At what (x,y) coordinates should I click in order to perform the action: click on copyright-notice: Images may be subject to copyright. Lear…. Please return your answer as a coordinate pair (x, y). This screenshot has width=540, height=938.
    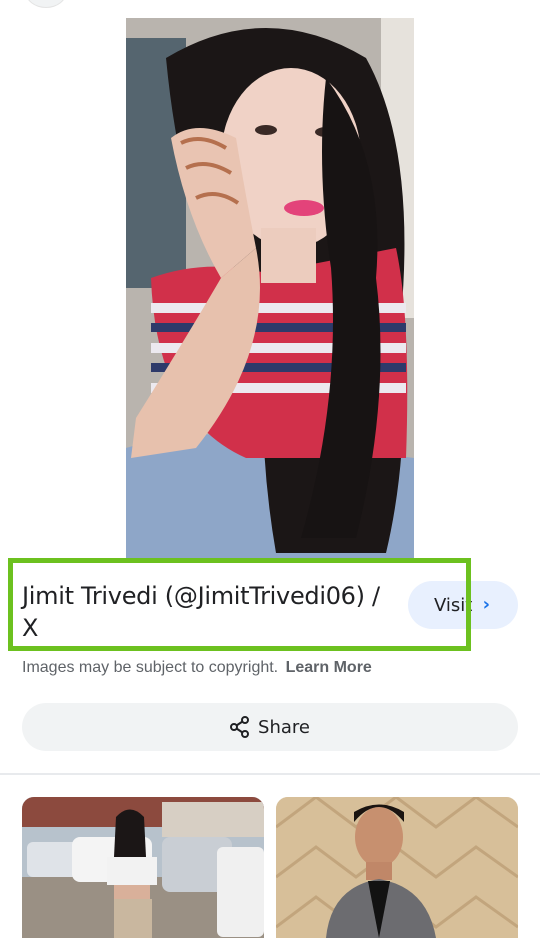
    Looking at the image, I should click on (197, 668).